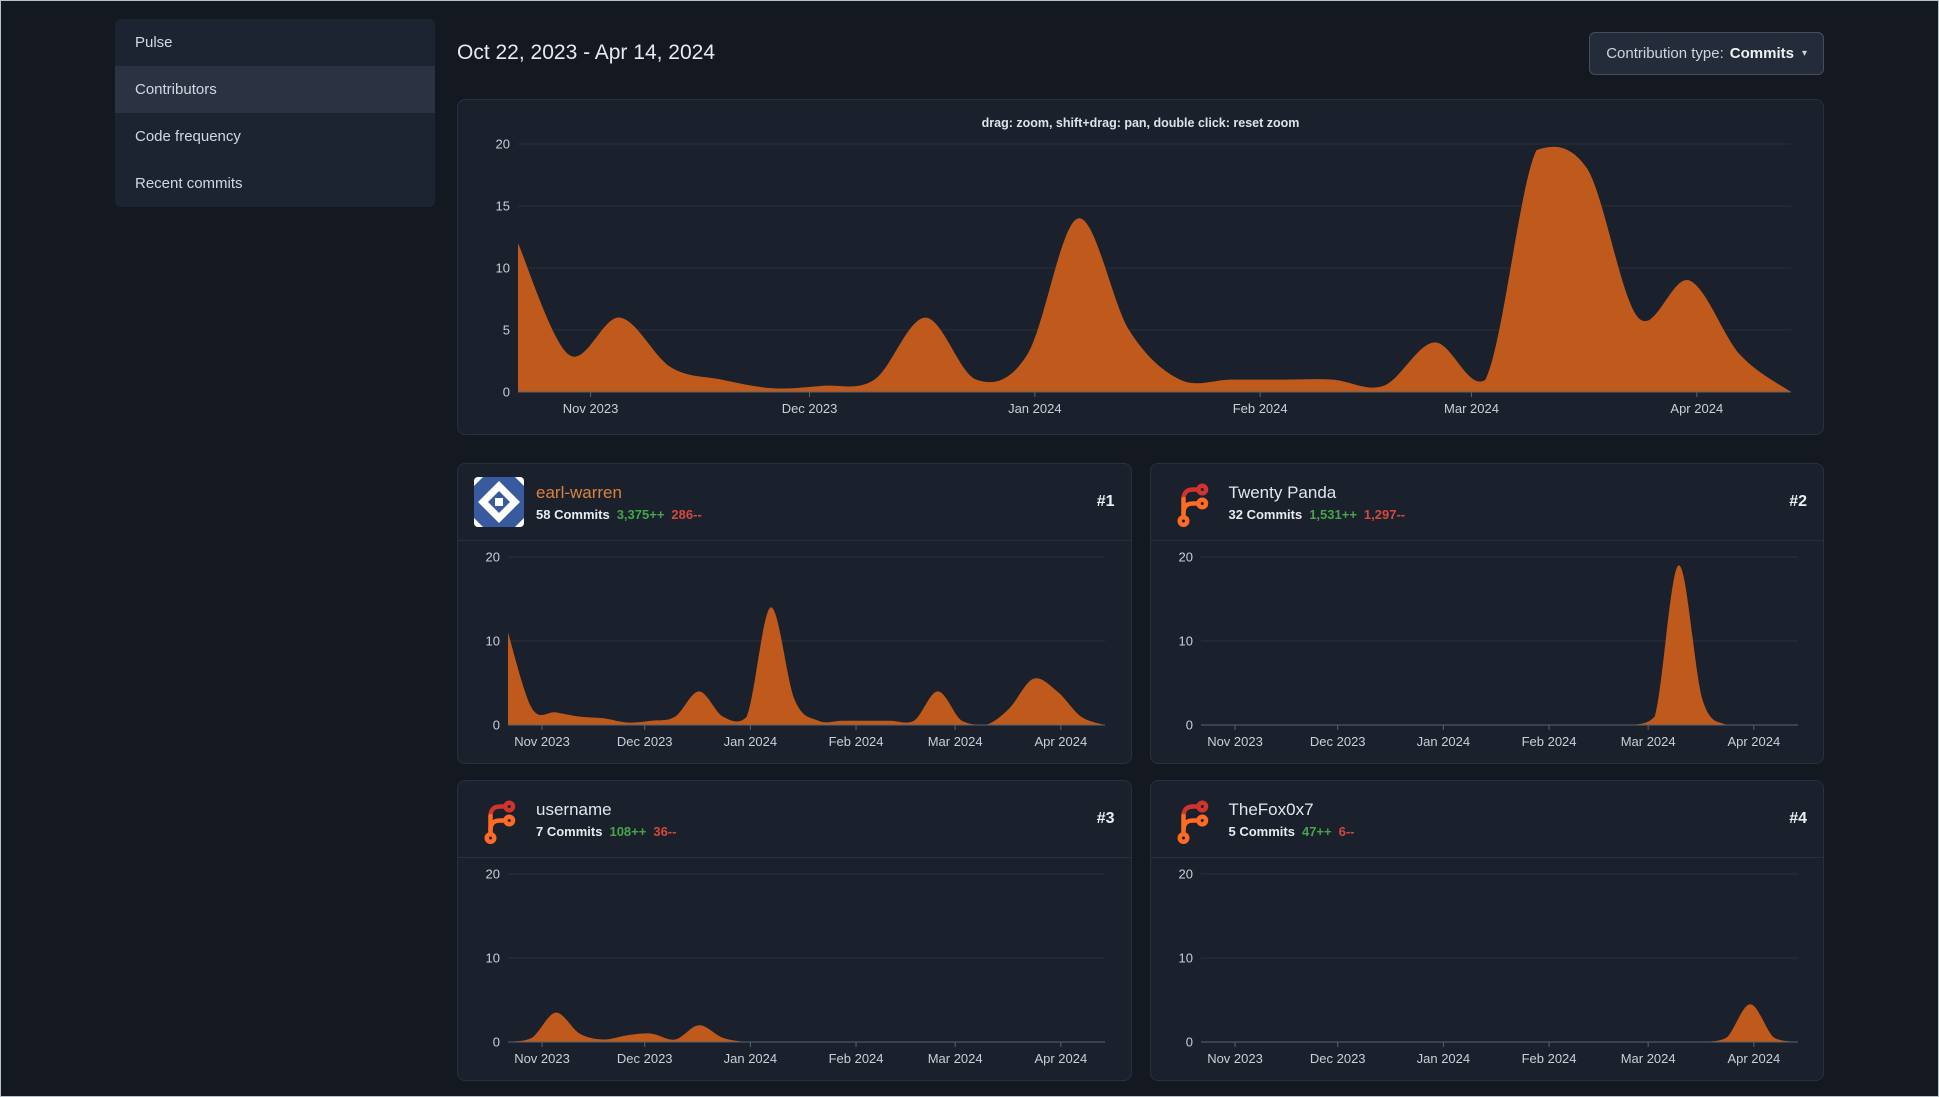  Describe the element at coordinates (586, 53) in the screenshot. I see `date-range-title: Oct 22, 2023 - Apr 14, 2024` at that location.